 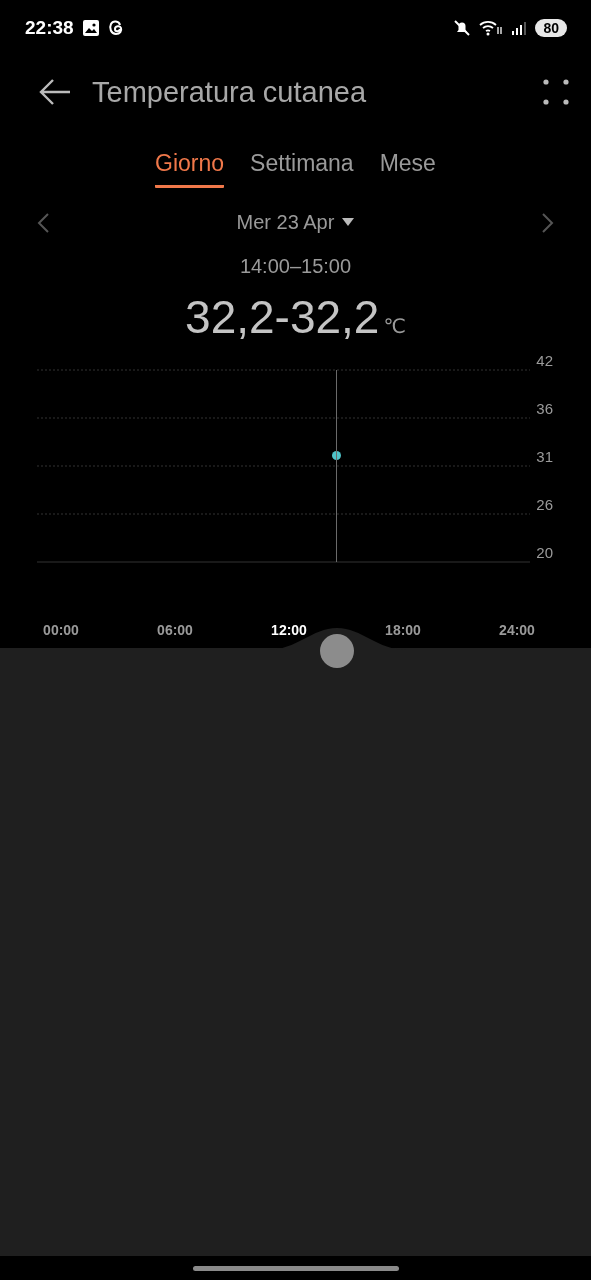 What do you see at coordinates (544, 360) in the screenshot?
I see `y-axis-label: 42` at bounding box center [544, 360].